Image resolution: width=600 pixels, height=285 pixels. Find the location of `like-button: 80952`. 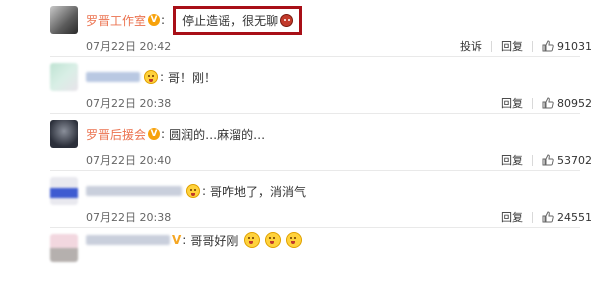

like-button: 80952 is located at coordinates (567, 103).